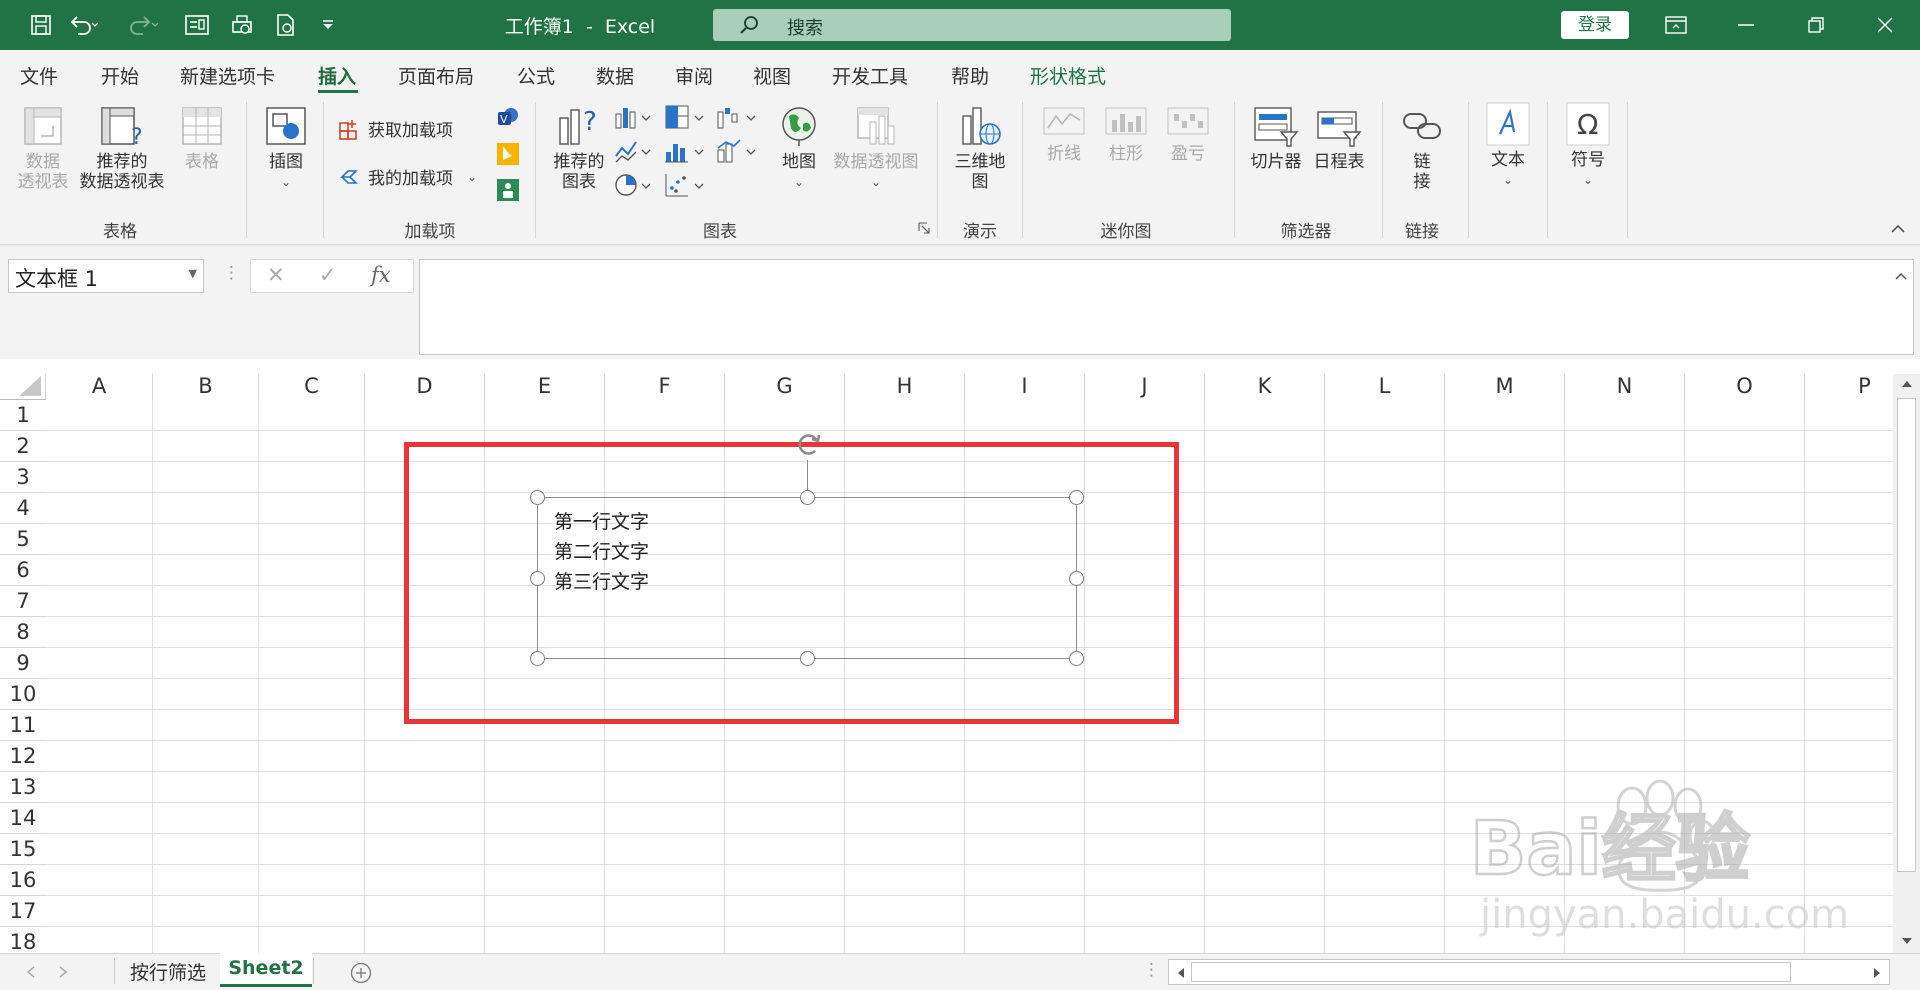 The width and height of the screenshot is (1920, 990). What do you see at coordinates (286, 148) in the screenshot?
I see `illustrations-button: 插图 ⌄` at bounding box center [286, 148].